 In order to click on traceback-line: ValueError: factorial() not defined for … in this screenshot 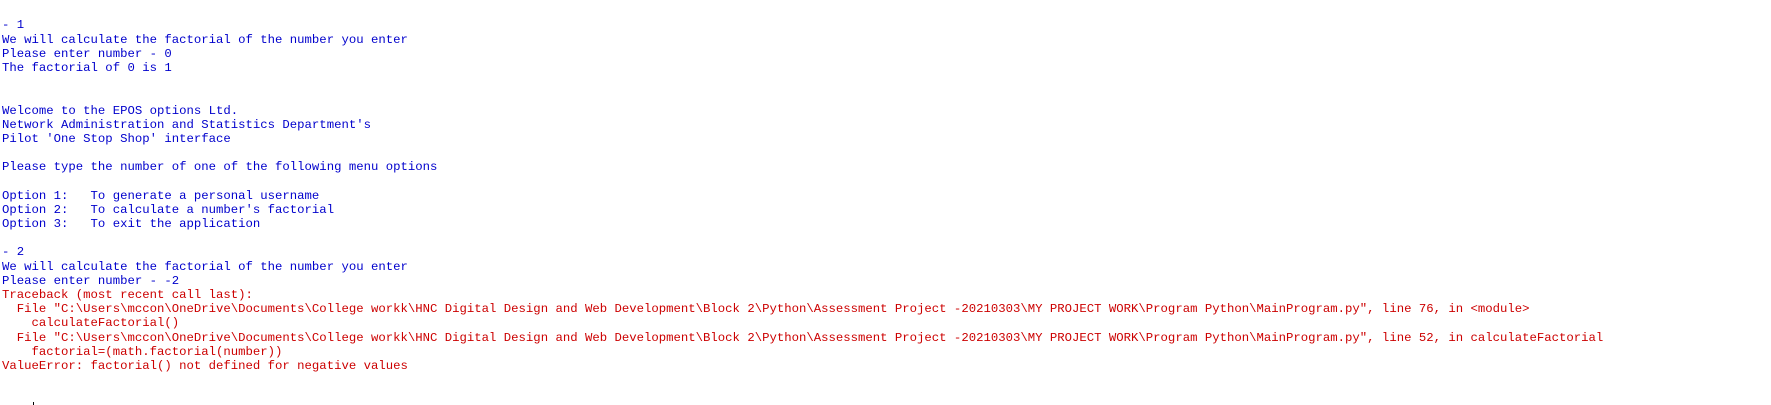, I will do `click(205, 365)`.